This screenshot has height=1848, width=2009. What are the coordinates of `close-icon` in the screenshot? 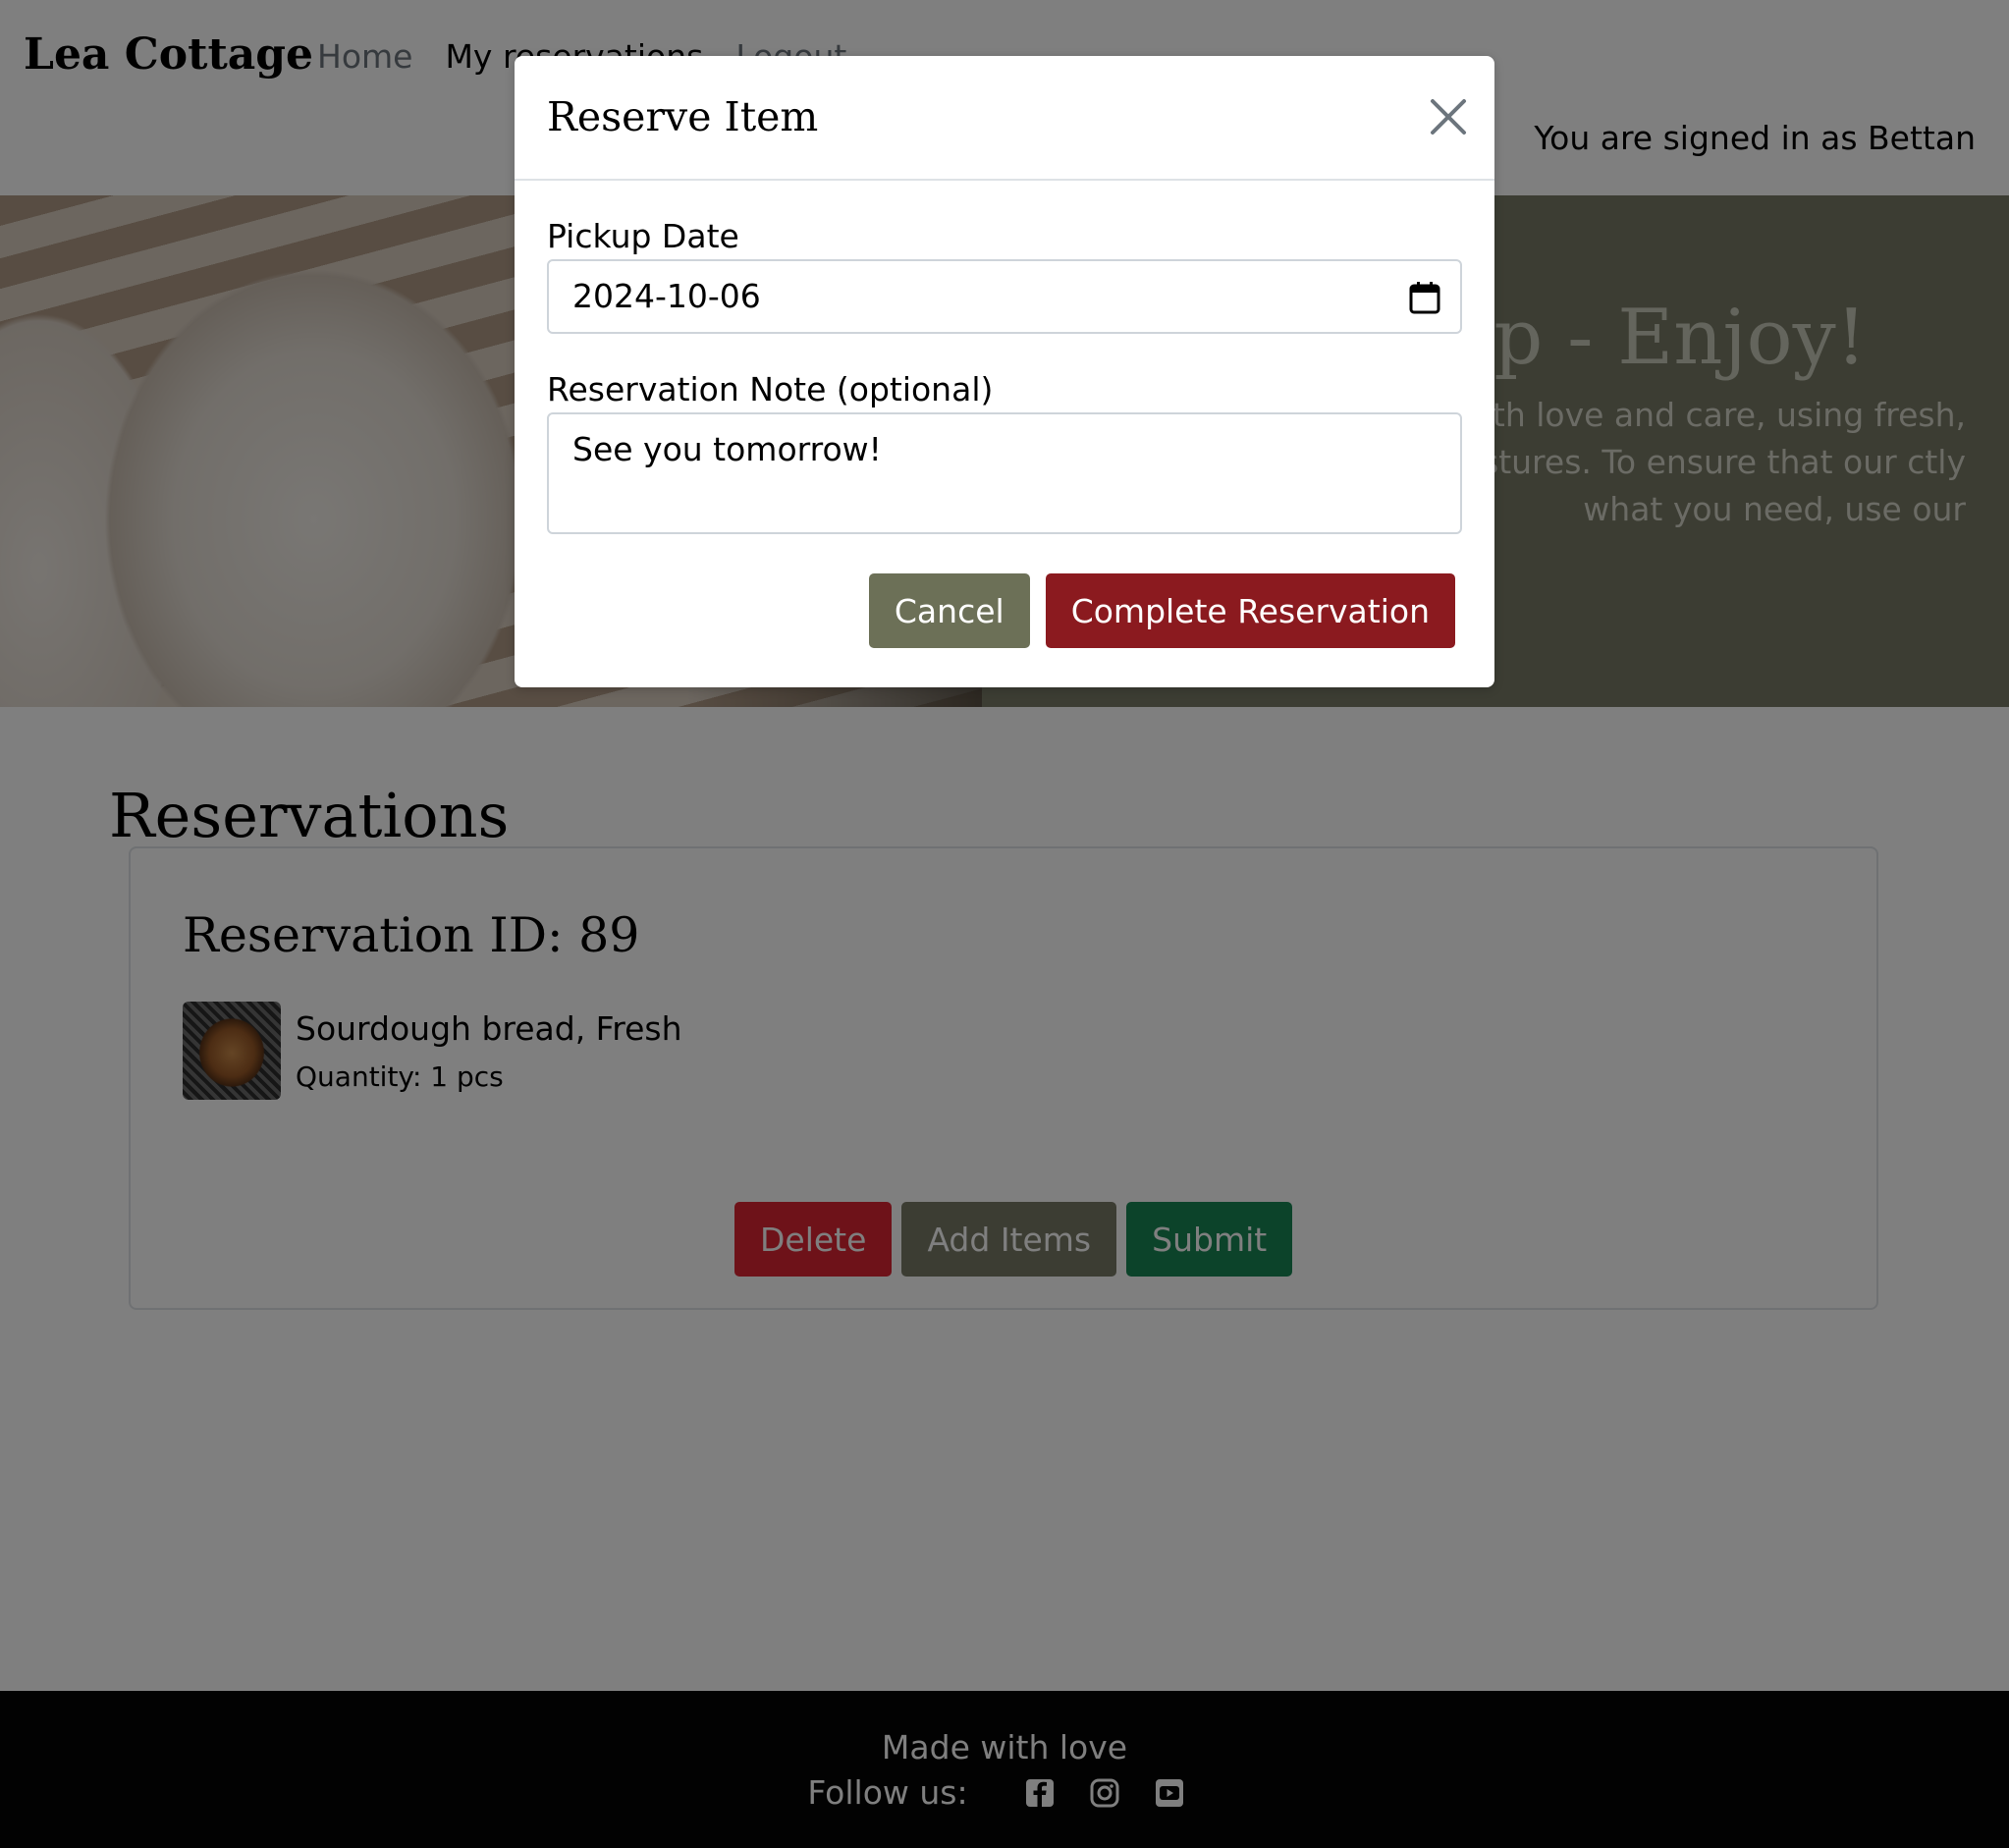 It's located at (1448, 117).